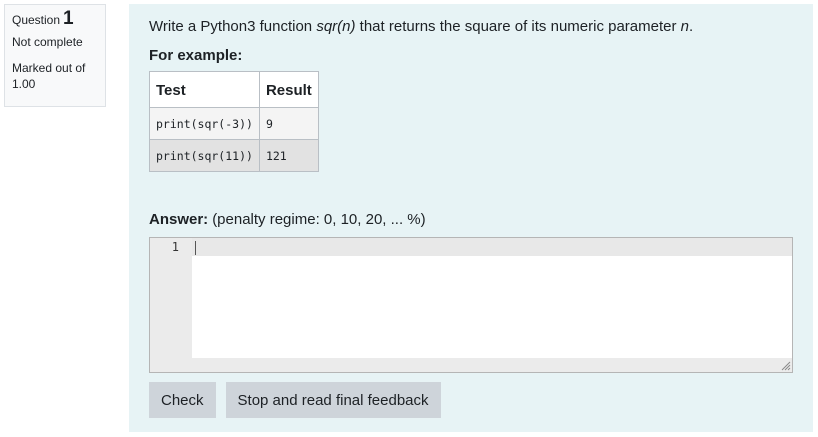 This screenshot has height=437, width=818. I want to click on resize-handle-icon, so click(785, 365).